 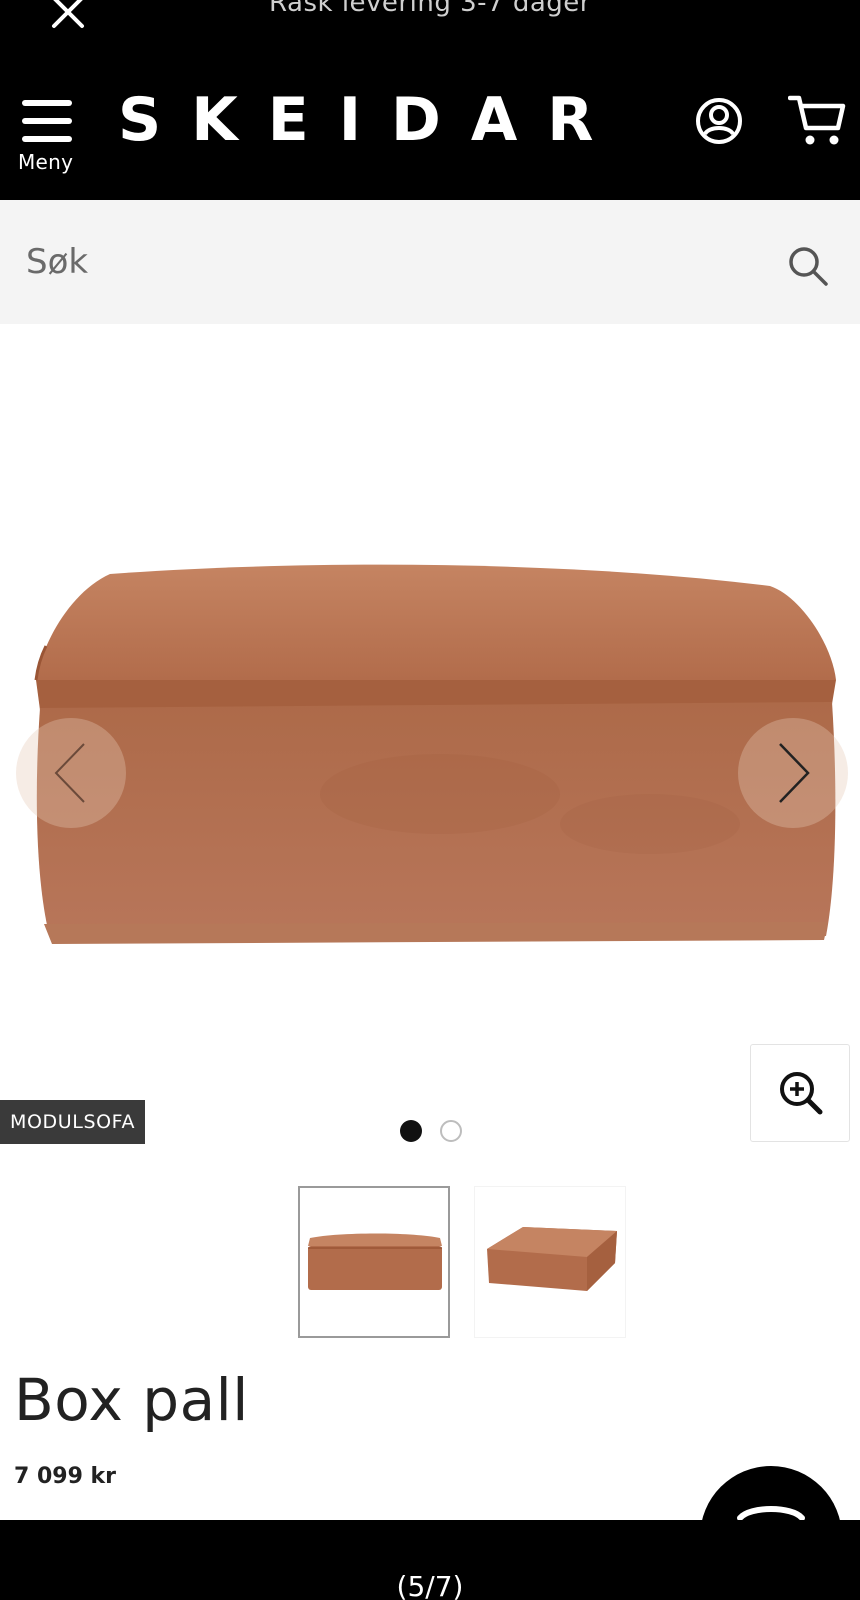 What do you see at coordinates (435, 1132) in the screenshot?
I see `carousel-dots` at bounding box center [435, 1132].